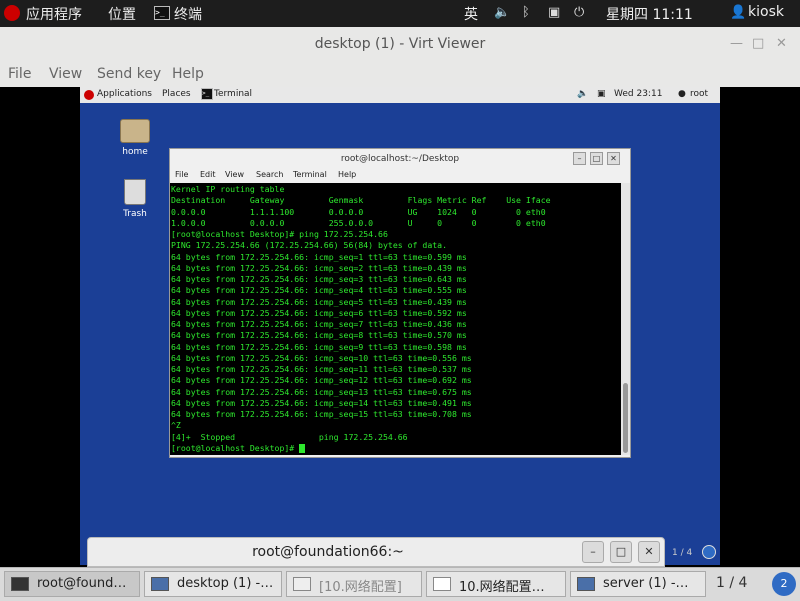 The image size is (800, 601). Describe the element at coordinates (135, 152) in the screenshot. I see `home-label: home` at that location.